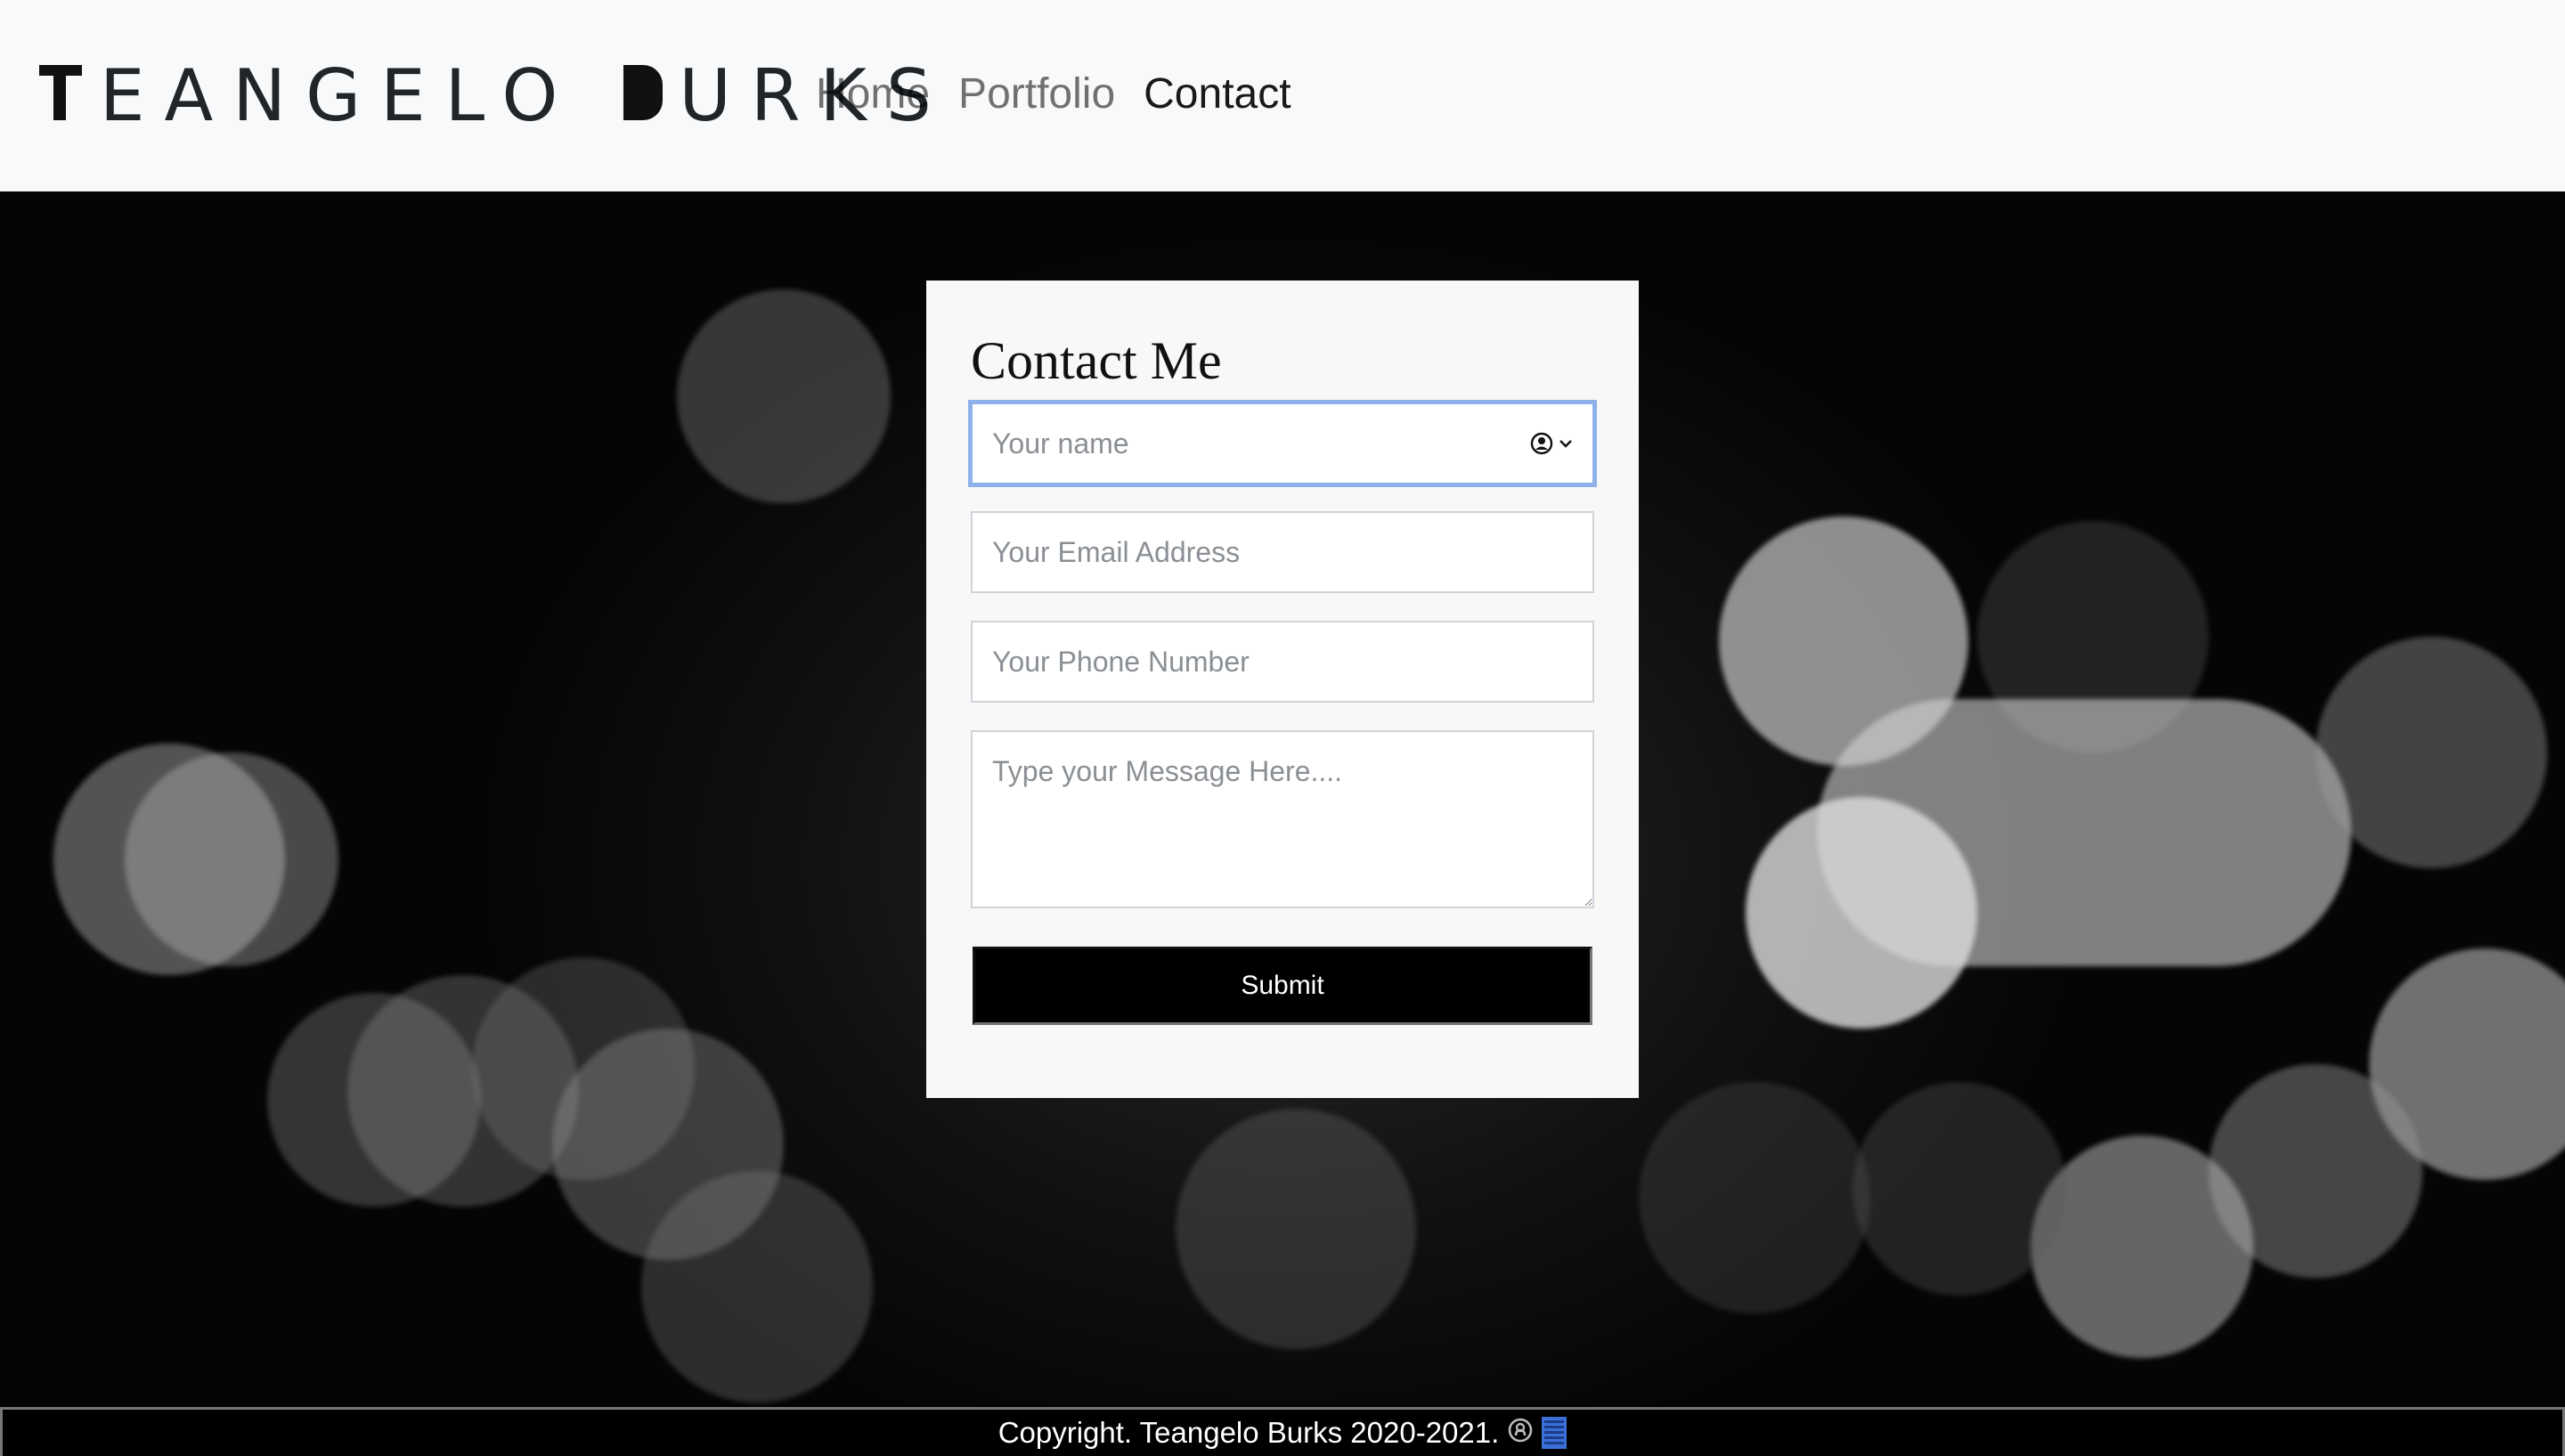  Describe the element at coordinates (1217, 94) in the screenshot. I see `nav-contact-link: Contact` at that location.